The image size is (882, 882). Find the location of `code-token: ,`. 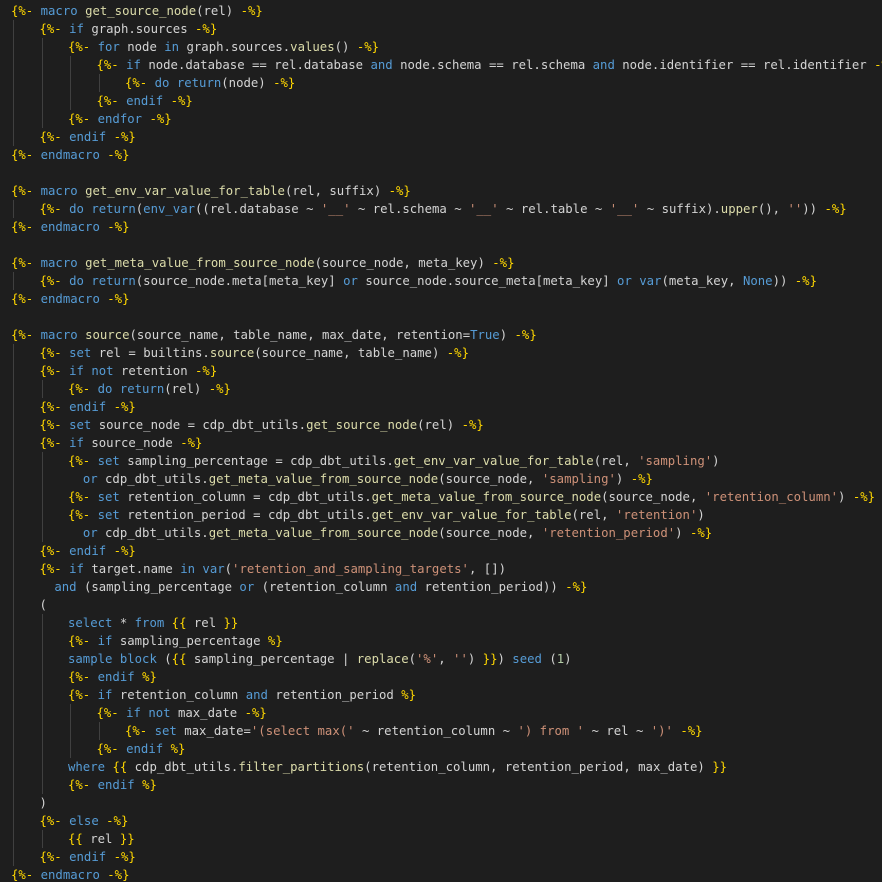

code-token: , is located at coordinates (442, 659).